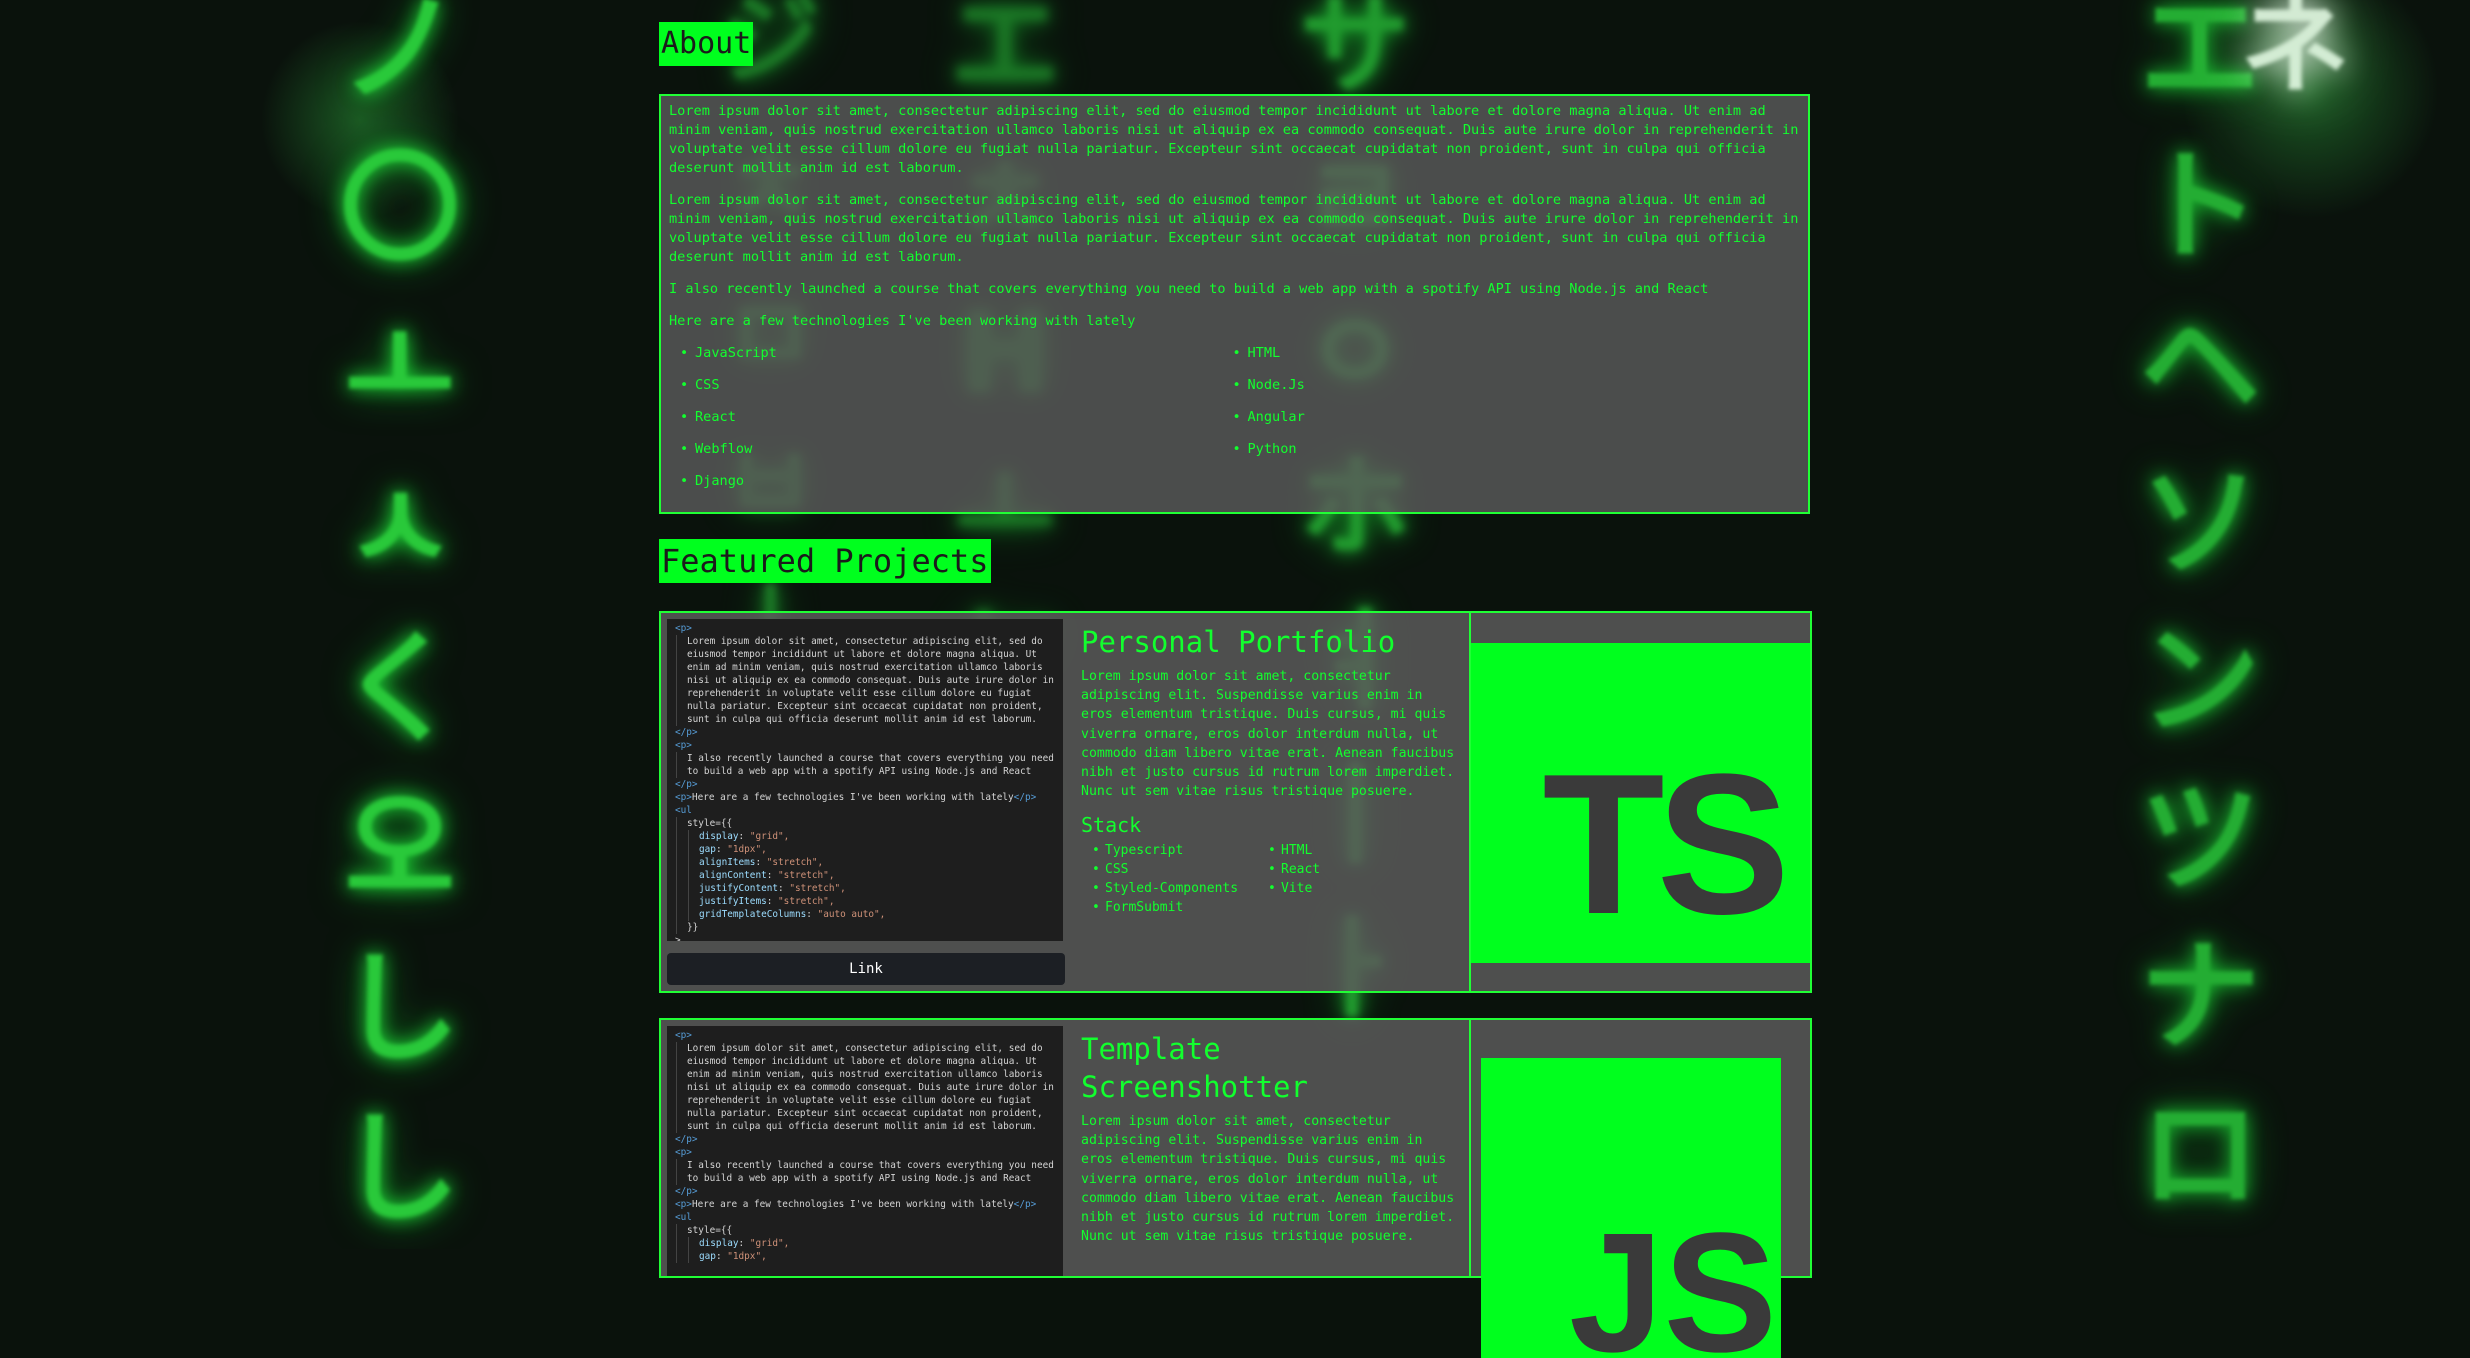 Image resolution: width=2470 pixels, height=1358 pixels. Describe the element at coordinates (825, 561) in the screenshot. I see `featured-projects-heading: Featured Projects` at that location.